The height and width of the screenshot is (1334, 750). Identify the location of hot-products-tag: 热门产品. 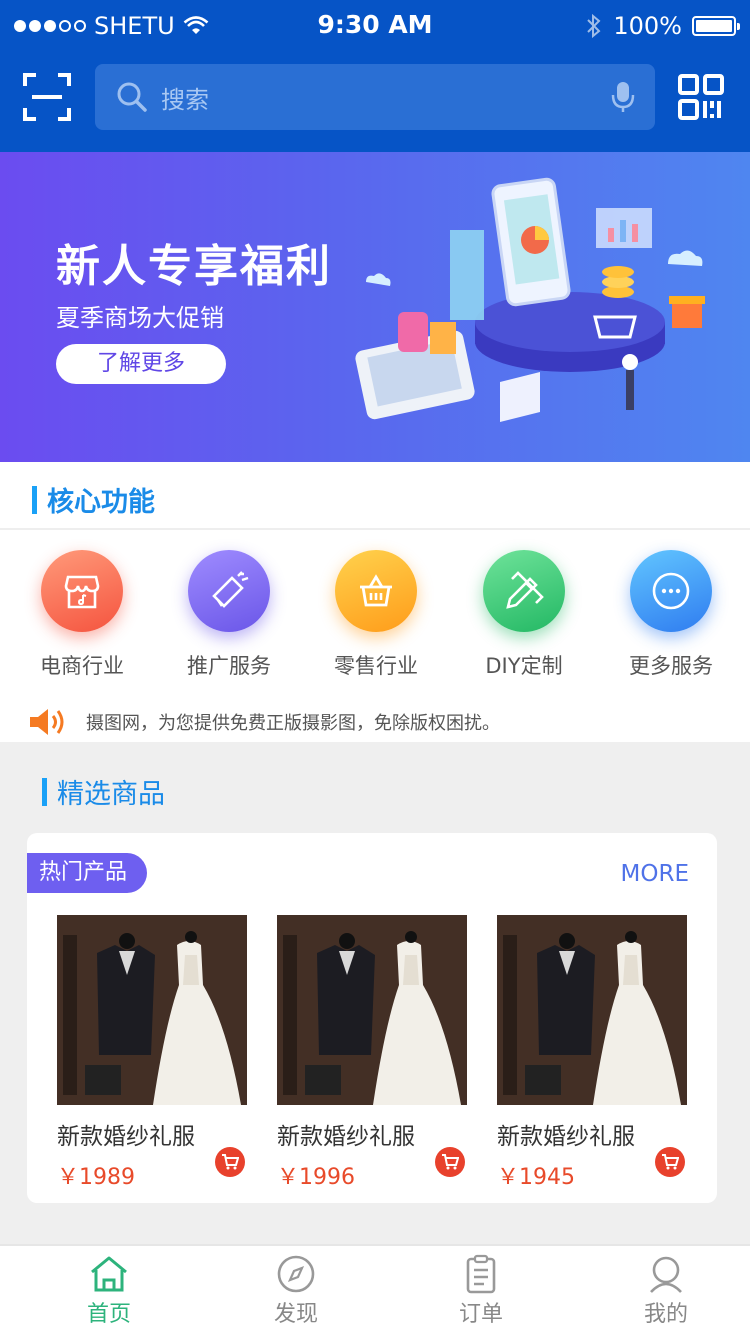
(87, 873).